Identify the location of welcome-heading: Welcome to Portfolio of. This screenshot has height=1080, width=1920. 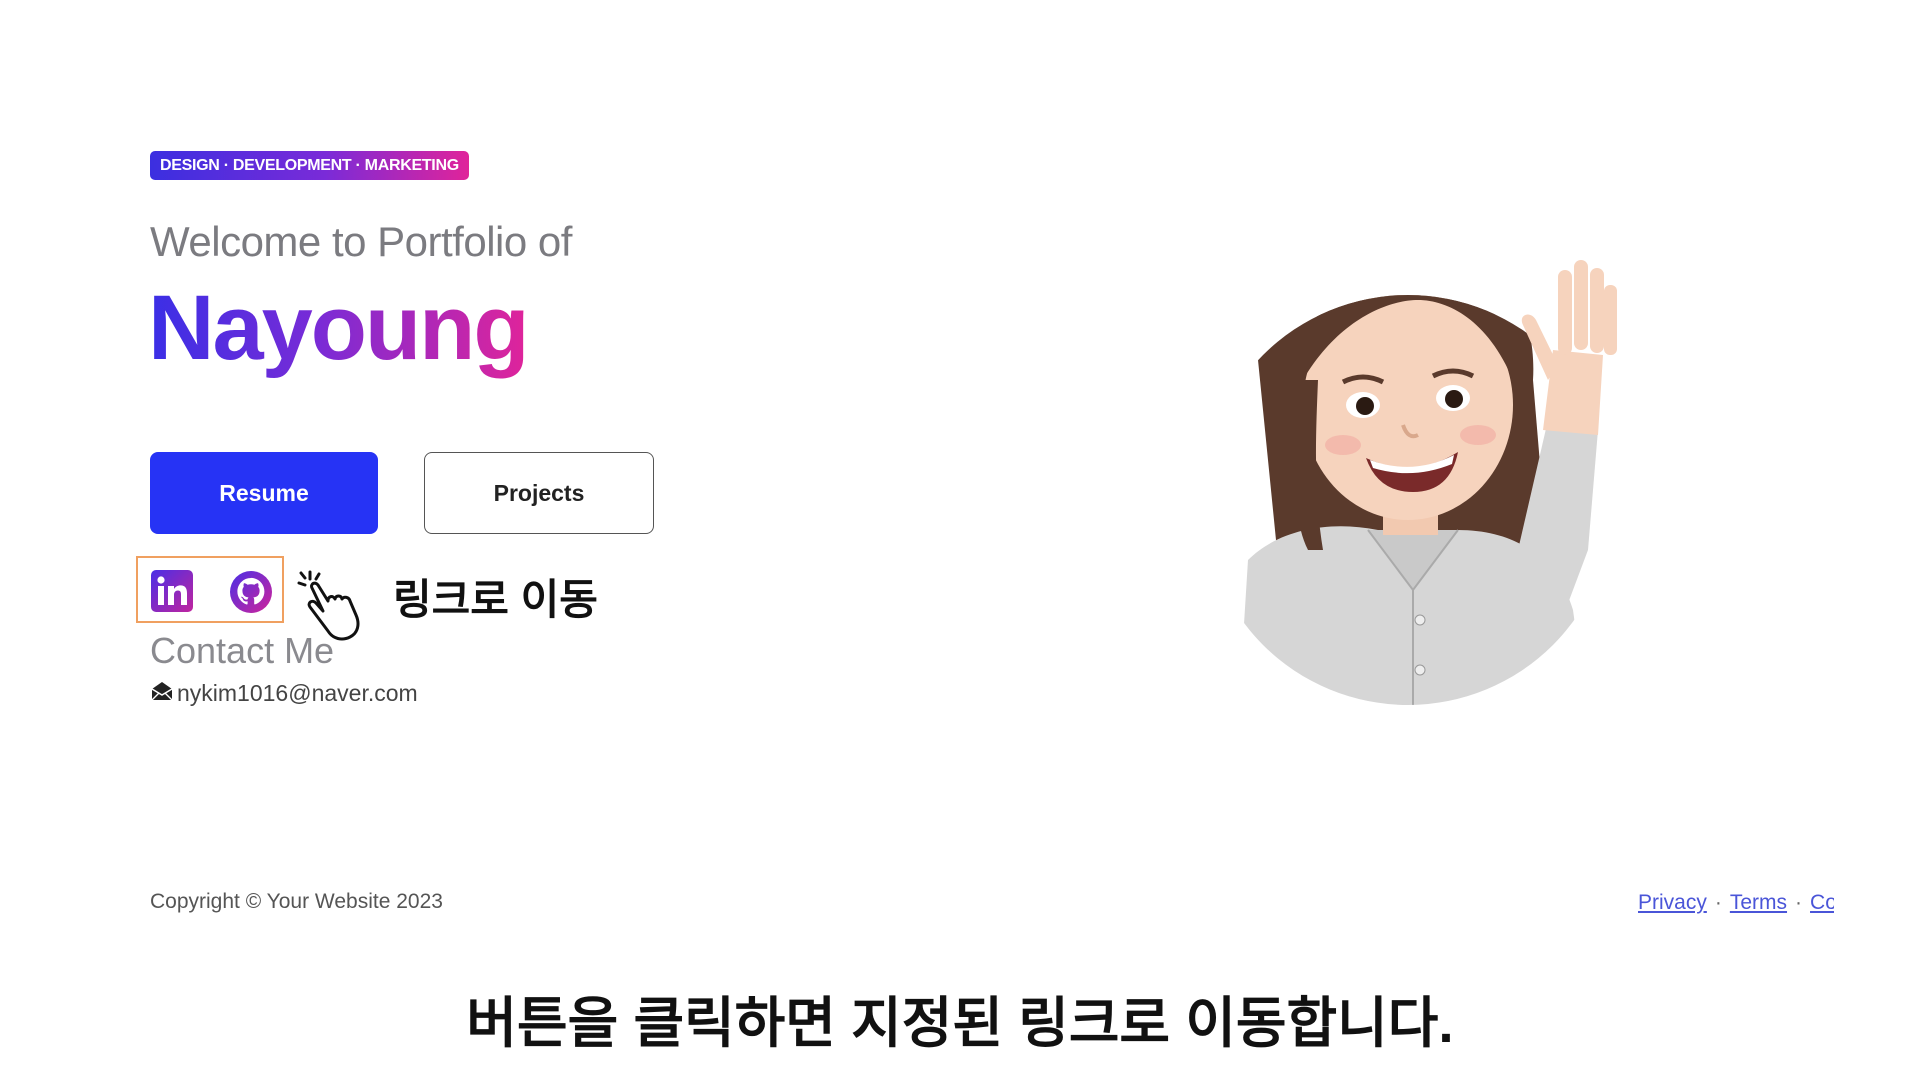
(361, 241).